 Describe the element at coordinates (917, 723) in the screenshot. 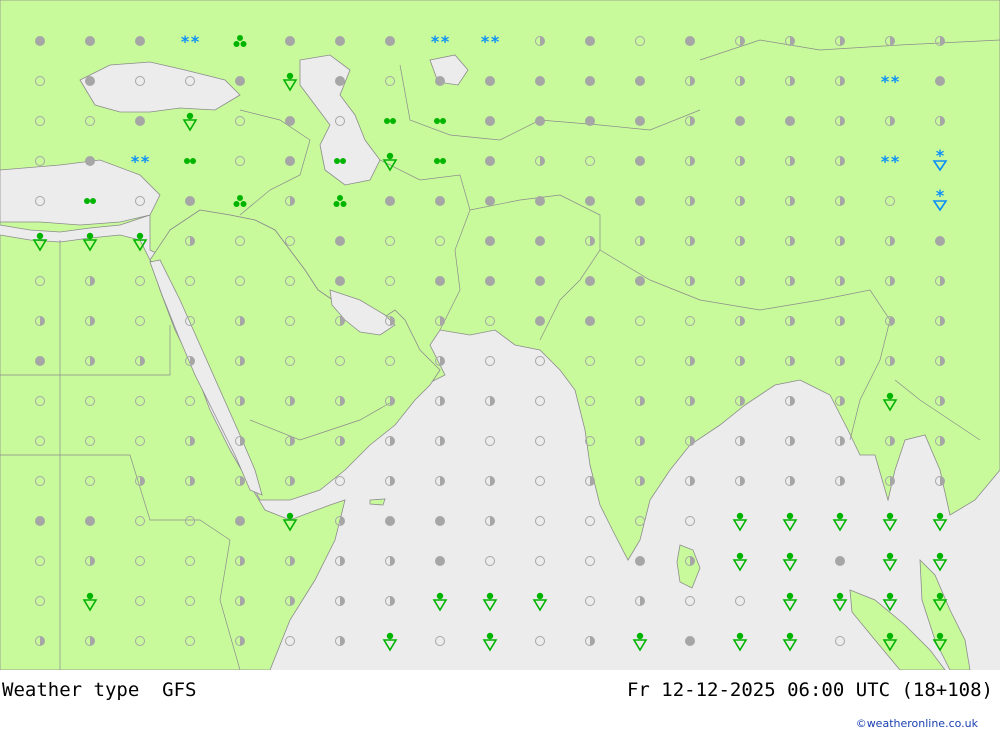

I see `credit-link: ©weatheronline.co.uk` at that location.